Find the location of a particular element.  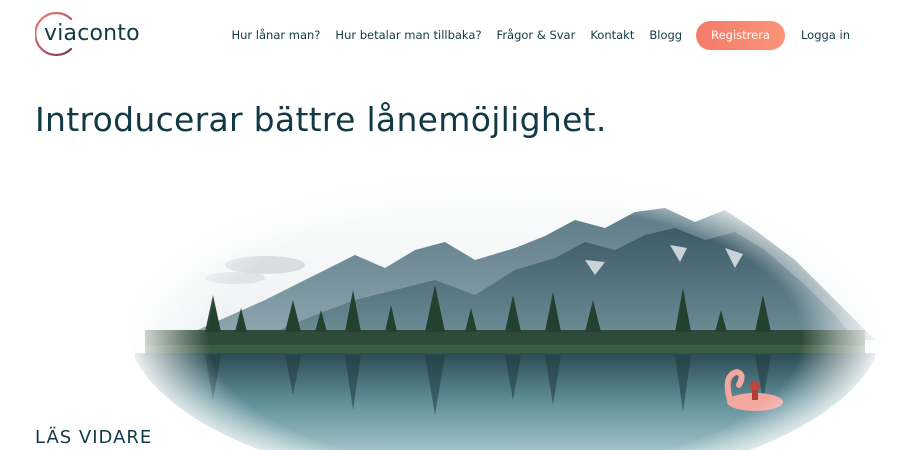

nav-link-how-to-repay: Hur betalar man tillbaka? is located at coordinates (408, 35).